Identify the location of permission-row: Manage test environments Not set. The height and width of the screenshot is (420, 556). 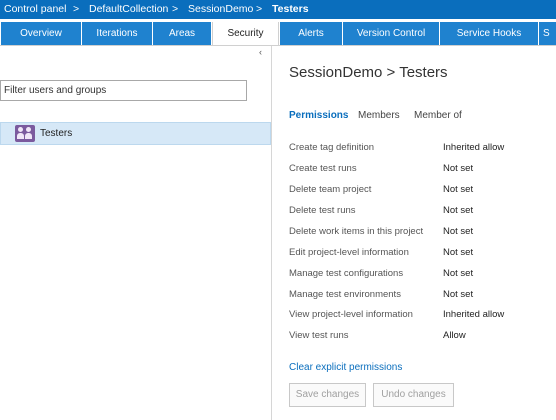
(419, 297).